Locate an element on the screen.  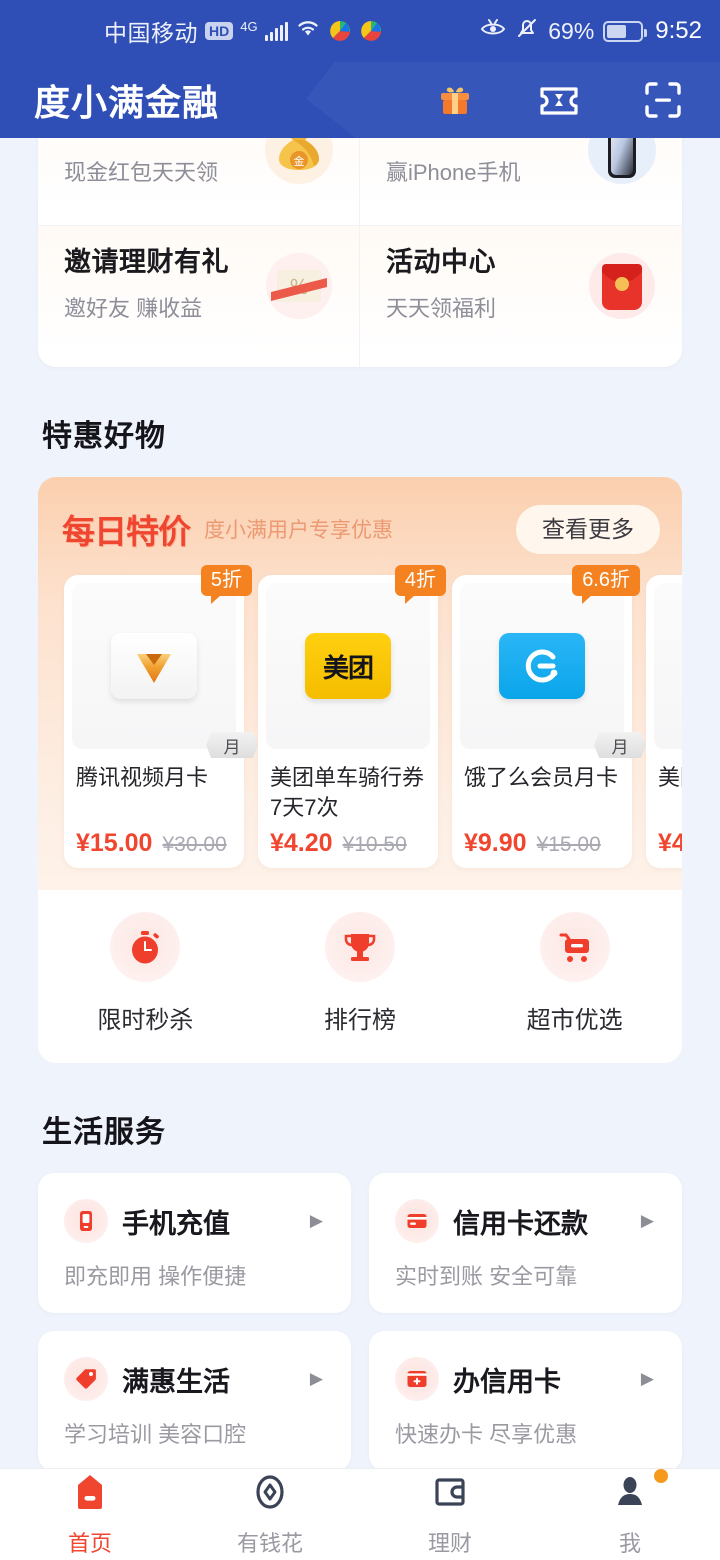
product-name: 美团 is located at coordinates (670, 777).